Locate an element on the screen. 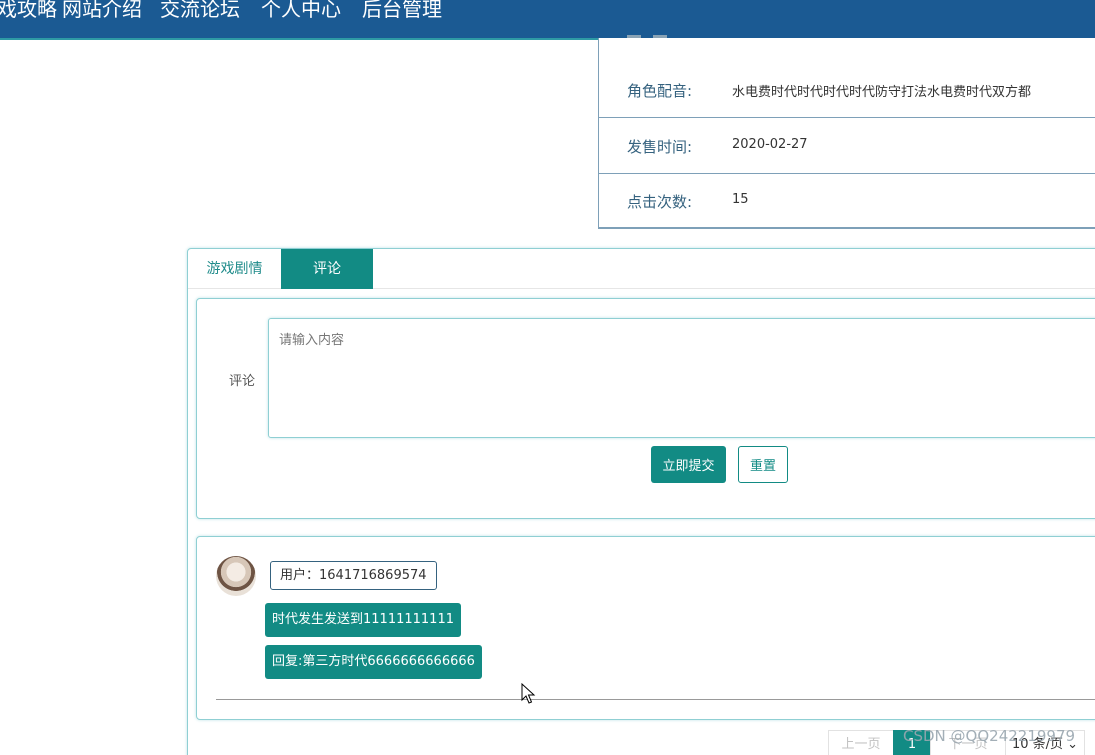 This screenshot has height=755, width=1095. comment-input is located at coordinates (681, 378).